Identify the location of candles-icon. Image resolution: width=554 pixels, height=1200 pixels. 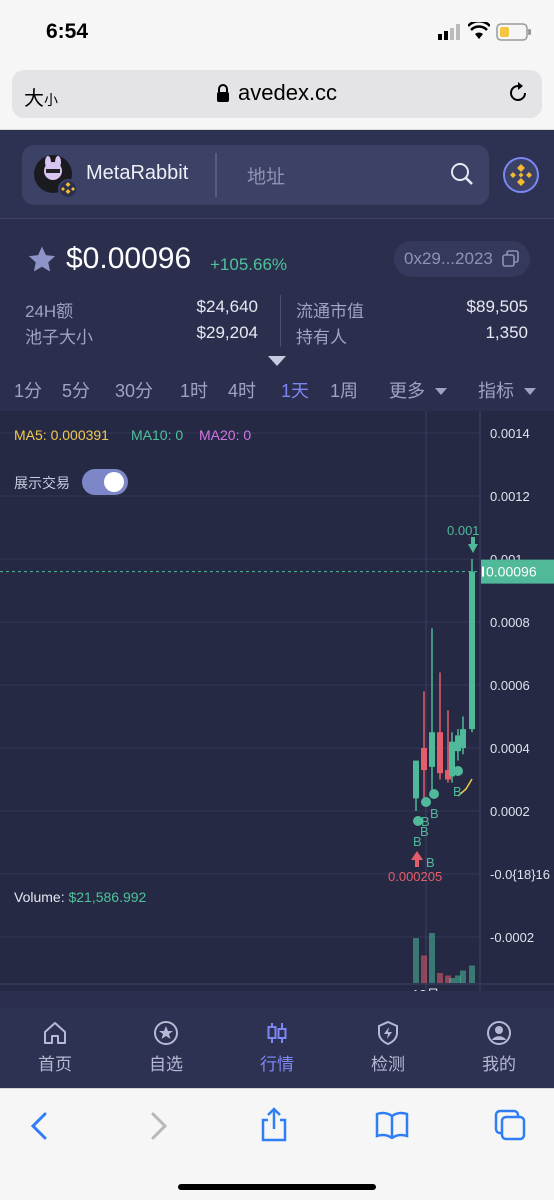
(277, 1033).